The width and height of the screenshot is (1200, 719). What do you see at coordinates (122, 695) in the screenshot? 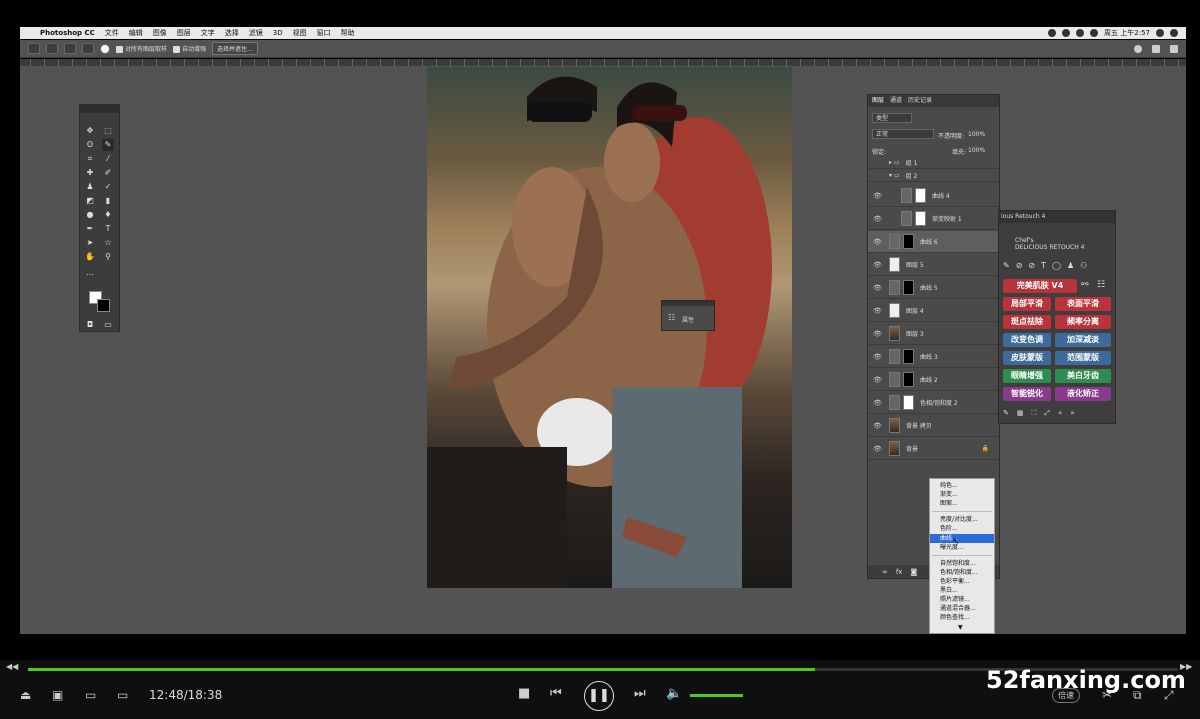
I see `screen-icon: ▭` at bounding box center [122, 695].